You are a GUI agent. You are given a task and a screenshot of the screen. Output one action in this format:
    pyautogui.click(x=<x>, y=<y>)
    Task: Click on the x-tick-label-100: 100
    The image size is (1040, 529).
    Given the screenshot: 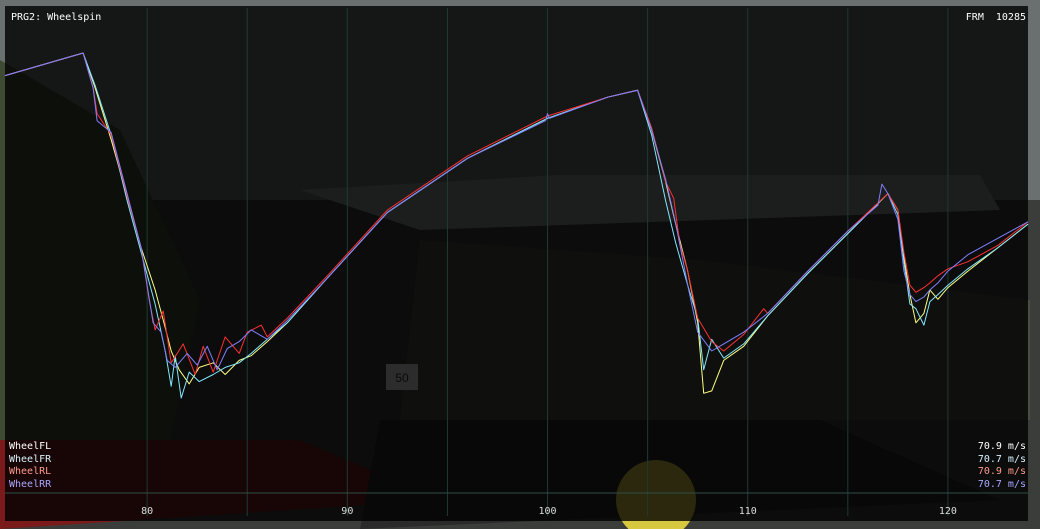 What is the action you would take?
    pyautogui.click(x=547, y=511)
    